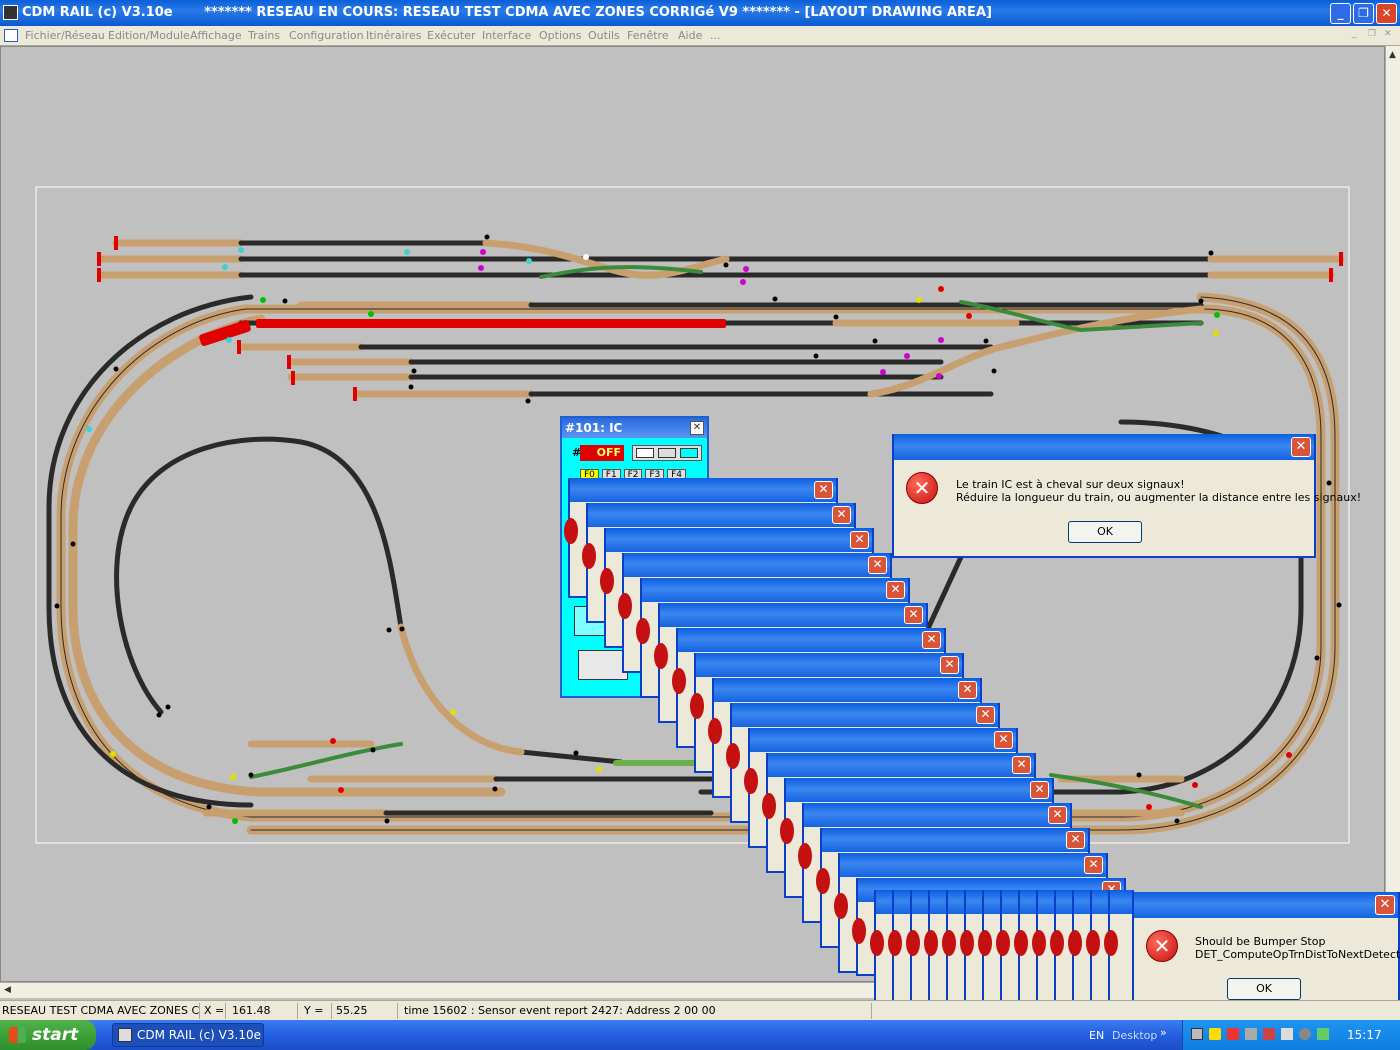  What do you see at coordinates (634, 428) in the screenshot?
I see `train-control-title: #101: IC` at bounding box center [634, 428].